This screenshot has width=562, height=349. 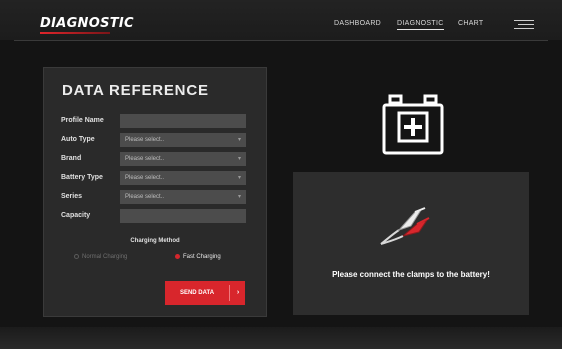 What do you see at coordinates (72, 196) in the screenshot?
I see `series-label: Series` at bounding box center [72, 196].